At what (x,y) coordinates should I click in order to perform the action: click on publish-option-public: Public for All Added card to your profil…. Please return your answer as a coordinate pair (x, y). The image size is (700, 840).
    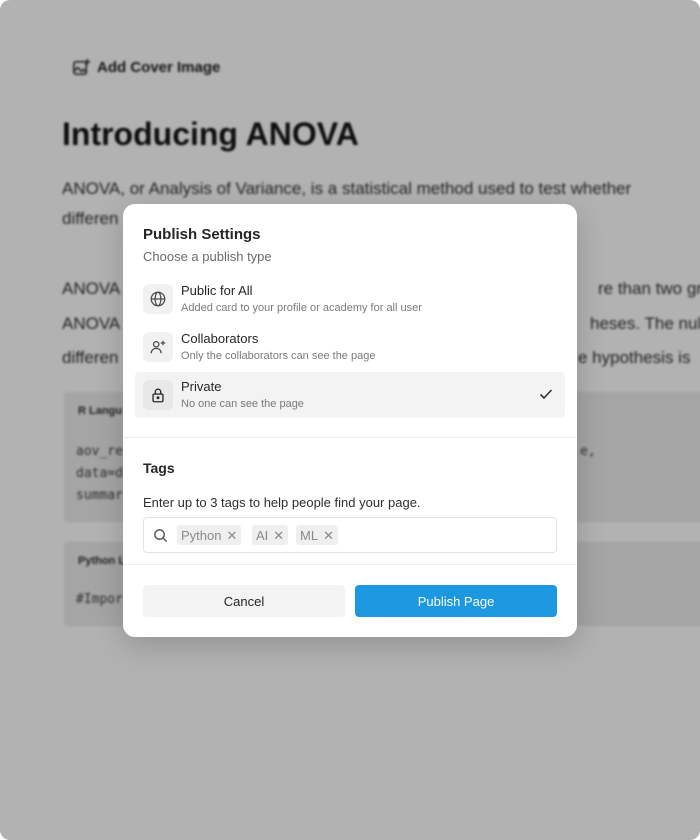
    Looking at the image, I should click on (350, 299).